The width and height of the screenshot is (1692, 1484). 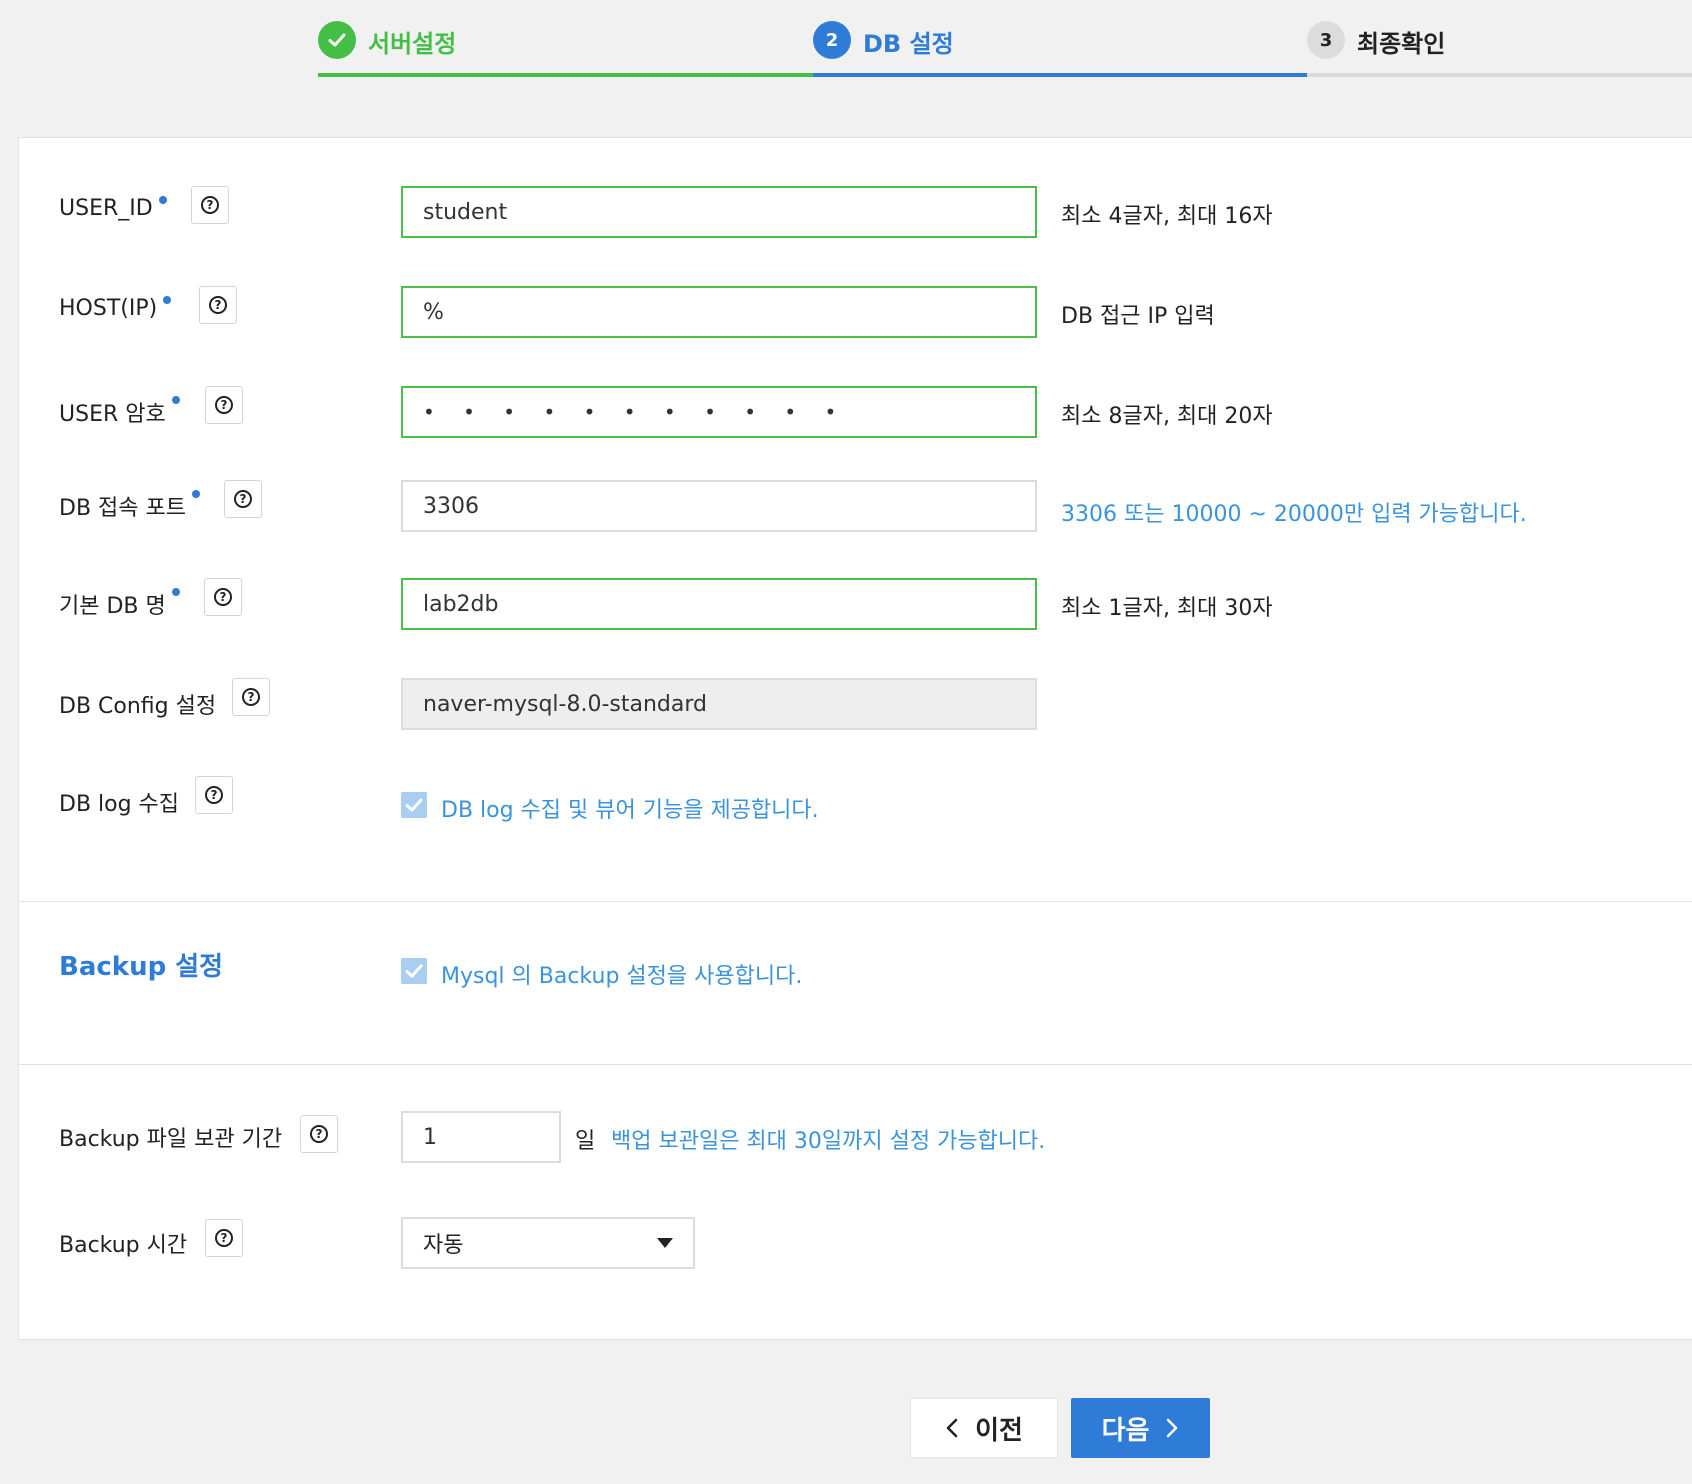 What do you see at coordinates (630, 810) in the screenshot?
I see `db-log-text: DB log 수집 및 뷰어 기능을 제공합니다.` at bounding box center [630, 810].